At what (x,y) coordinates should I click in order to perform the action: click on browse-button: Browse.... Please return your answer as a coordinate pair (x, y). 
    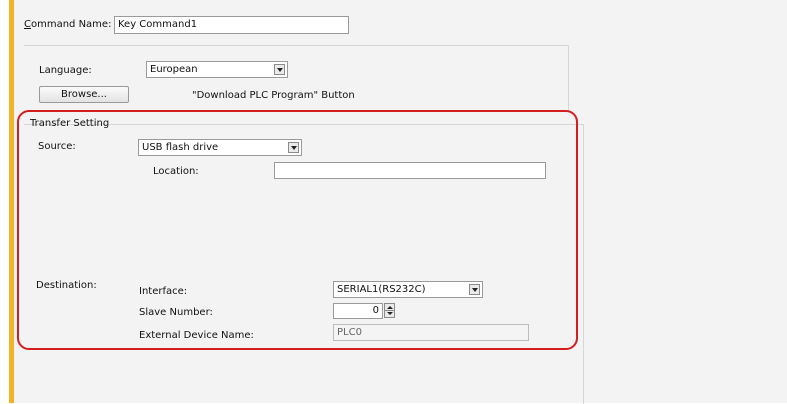
    Looking at the image, I should click on (84, 94).